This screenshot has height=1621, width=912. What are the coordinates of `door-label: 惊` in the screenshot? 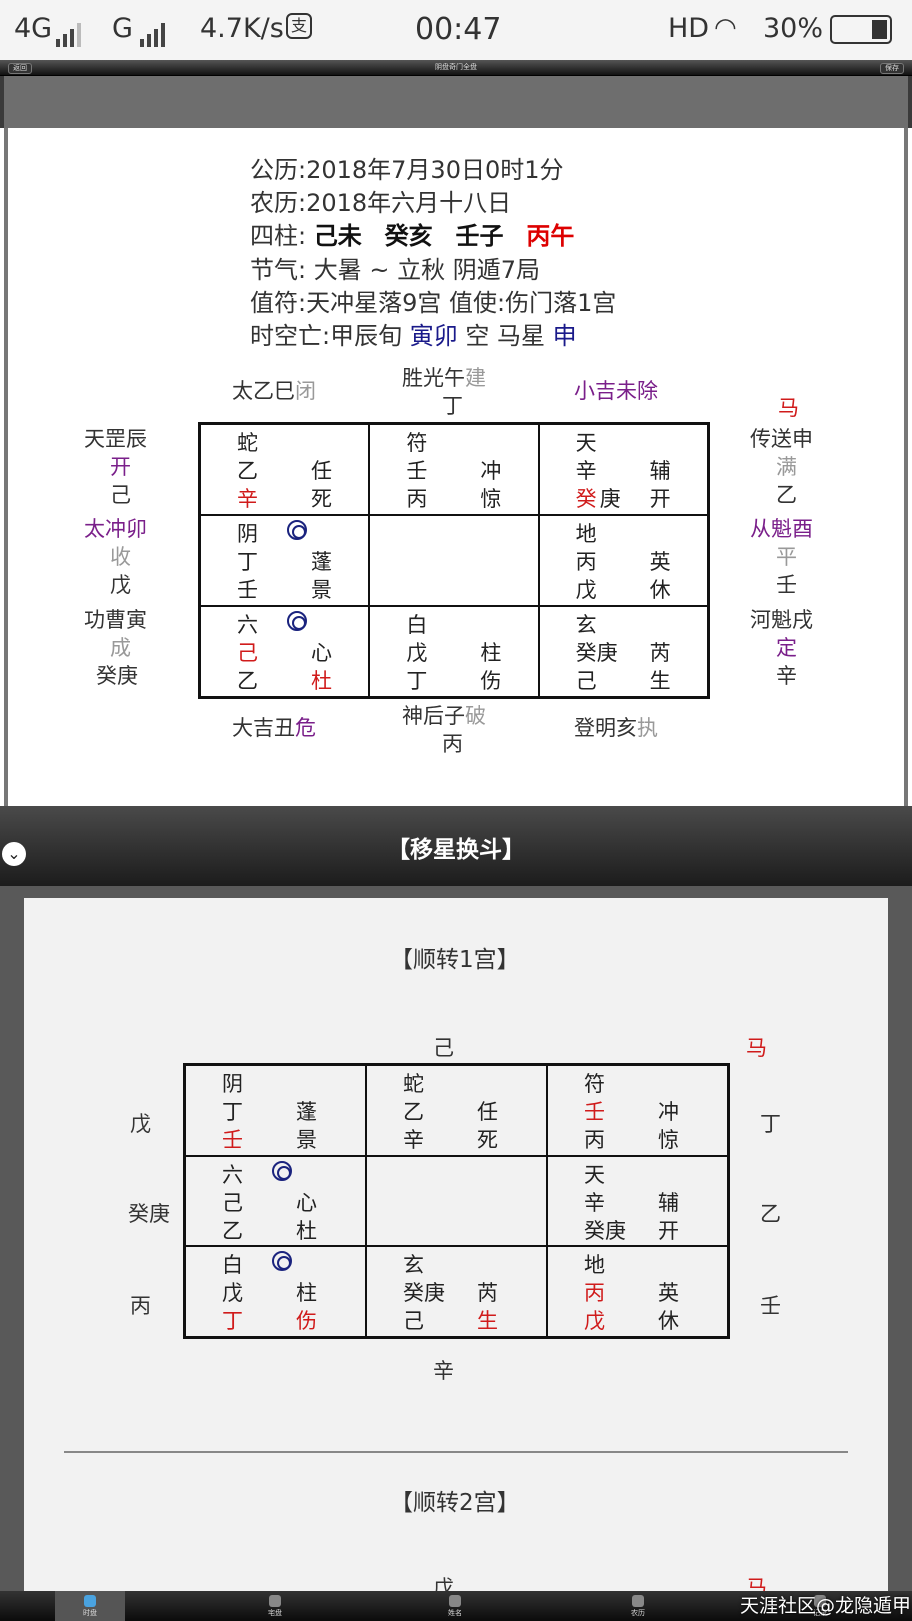 It's located at (668, 1140).